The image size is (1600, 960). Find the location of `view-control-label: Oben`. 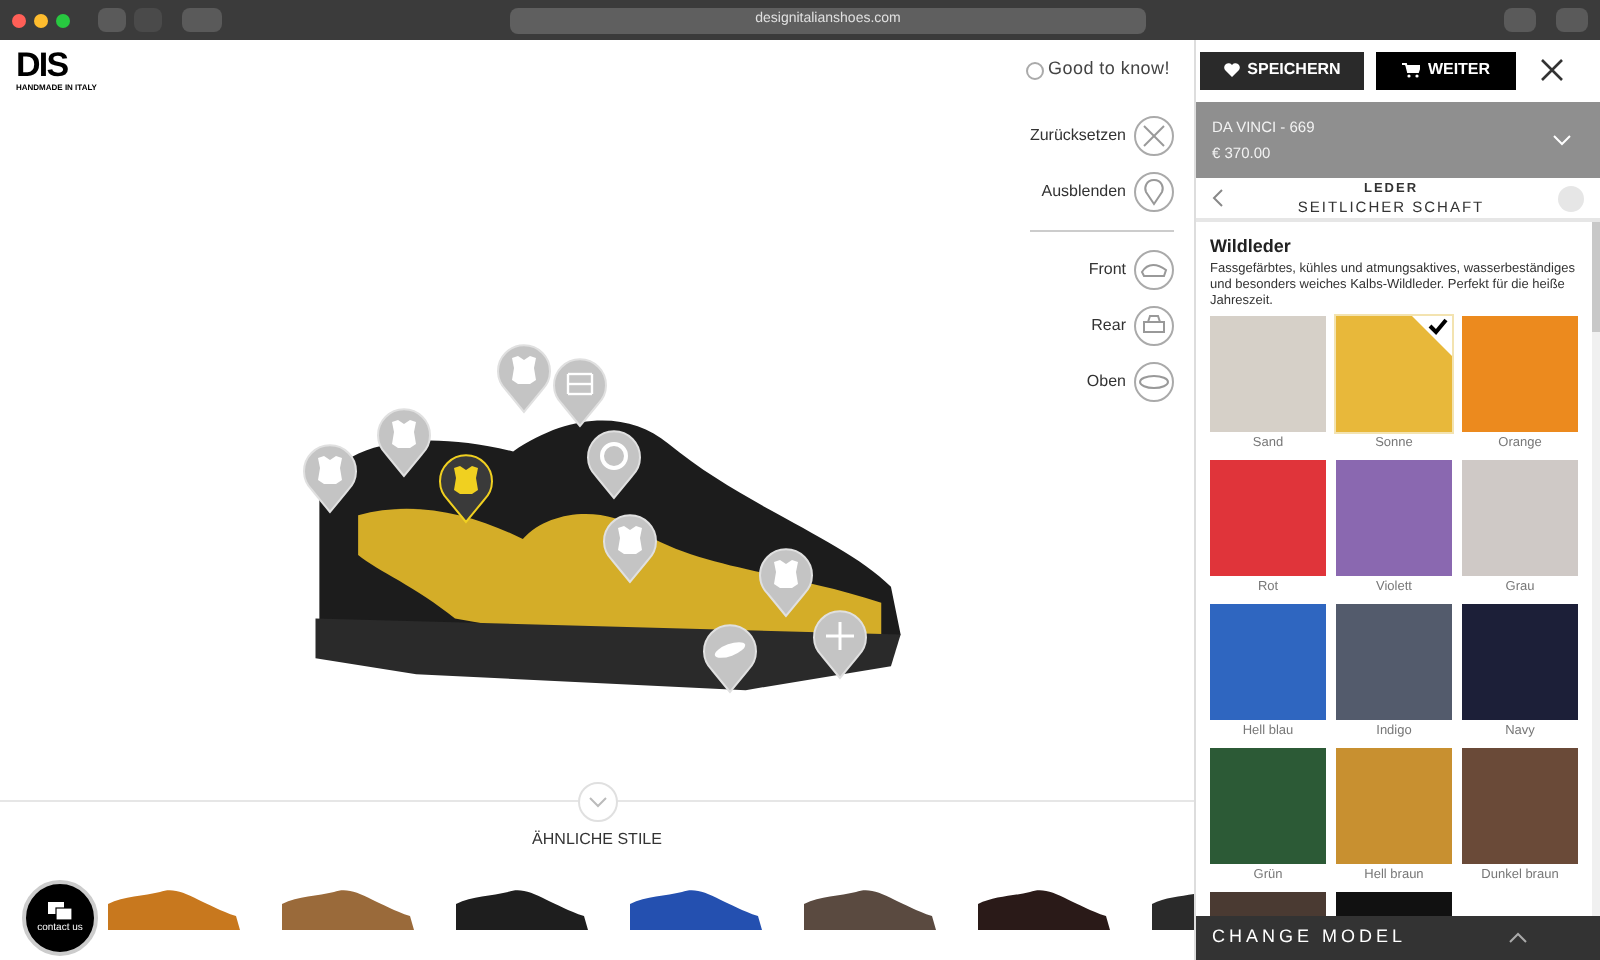

view-control-label: Oben is located at coordinates (1106, 382).